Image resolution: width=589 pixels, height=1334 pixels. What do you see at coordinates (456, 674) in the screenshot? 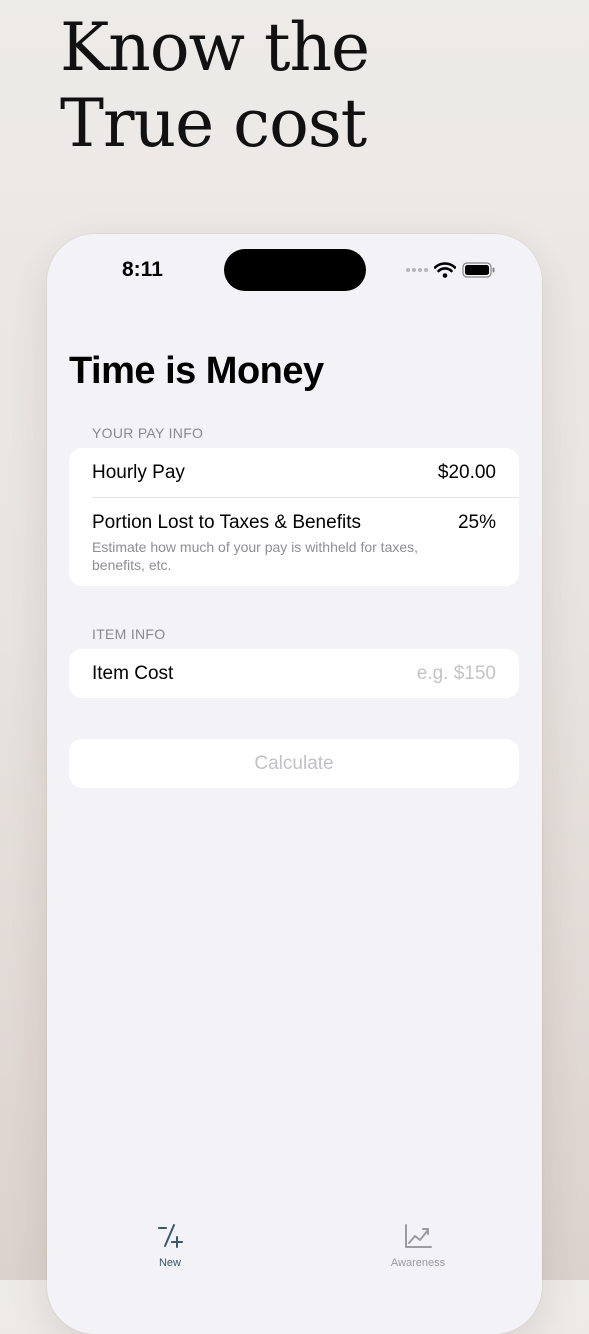
I see `item-cost-input: e.g. $150` at bounding box center [456, 674].